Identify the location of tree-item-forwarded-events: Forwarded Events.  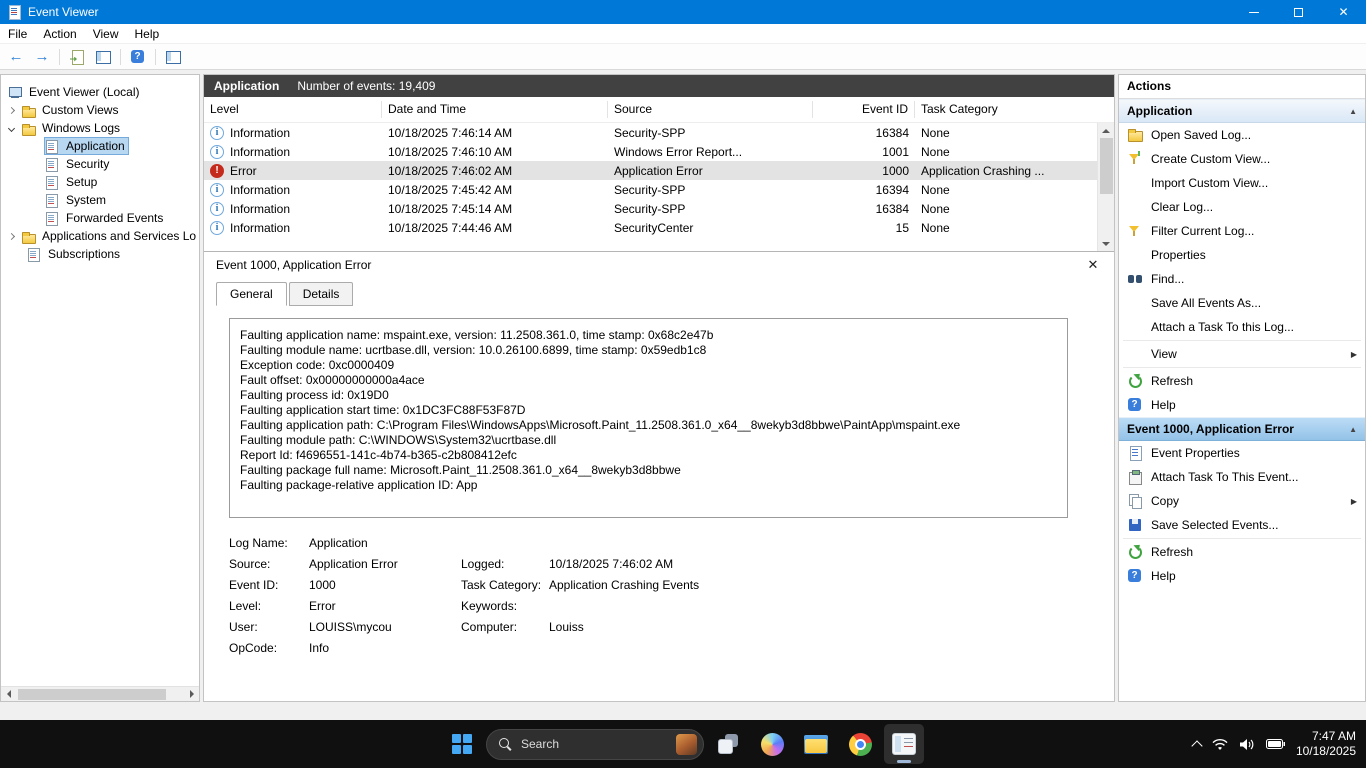
(100, 218).